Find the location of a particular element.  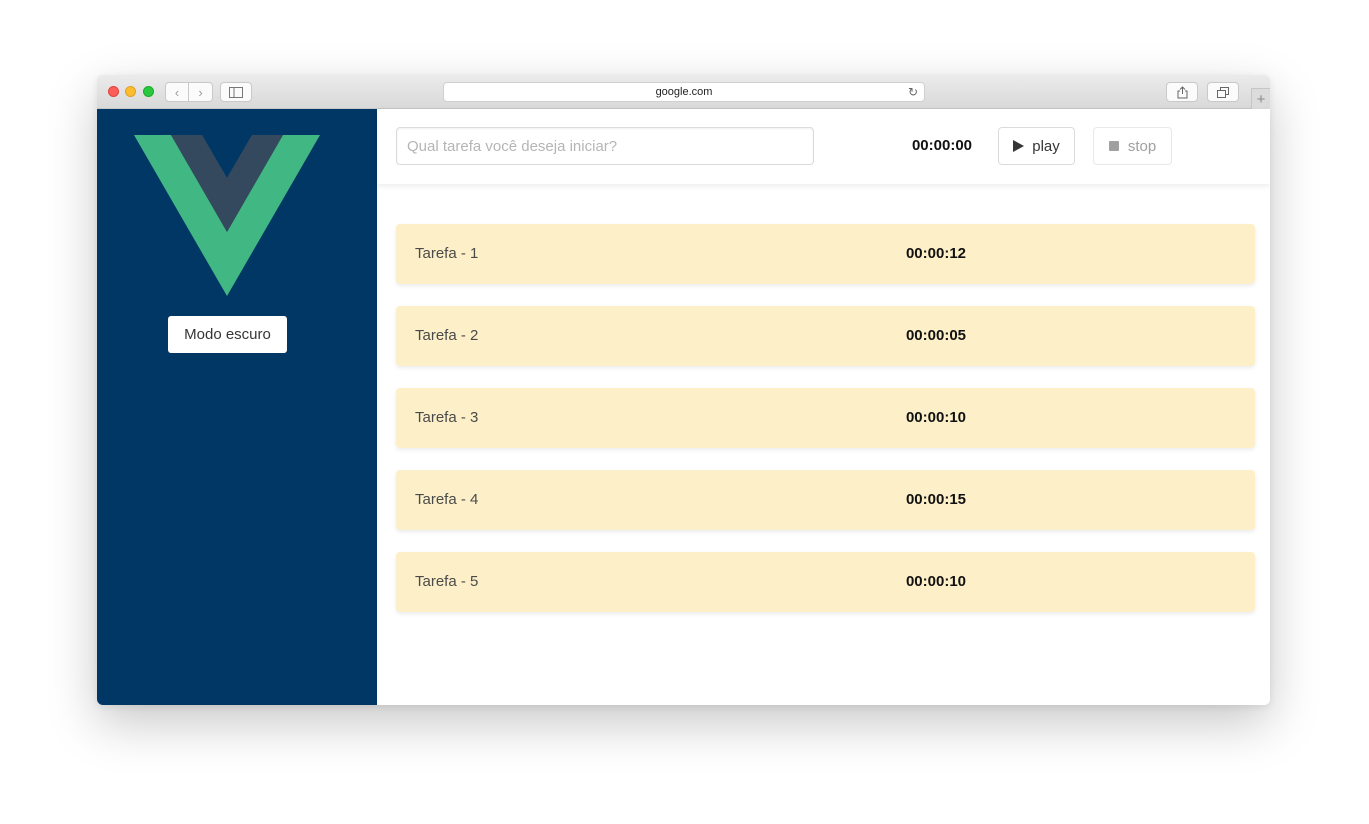

task-name: Tarefa - 1 is located at coordinates (447, 253).